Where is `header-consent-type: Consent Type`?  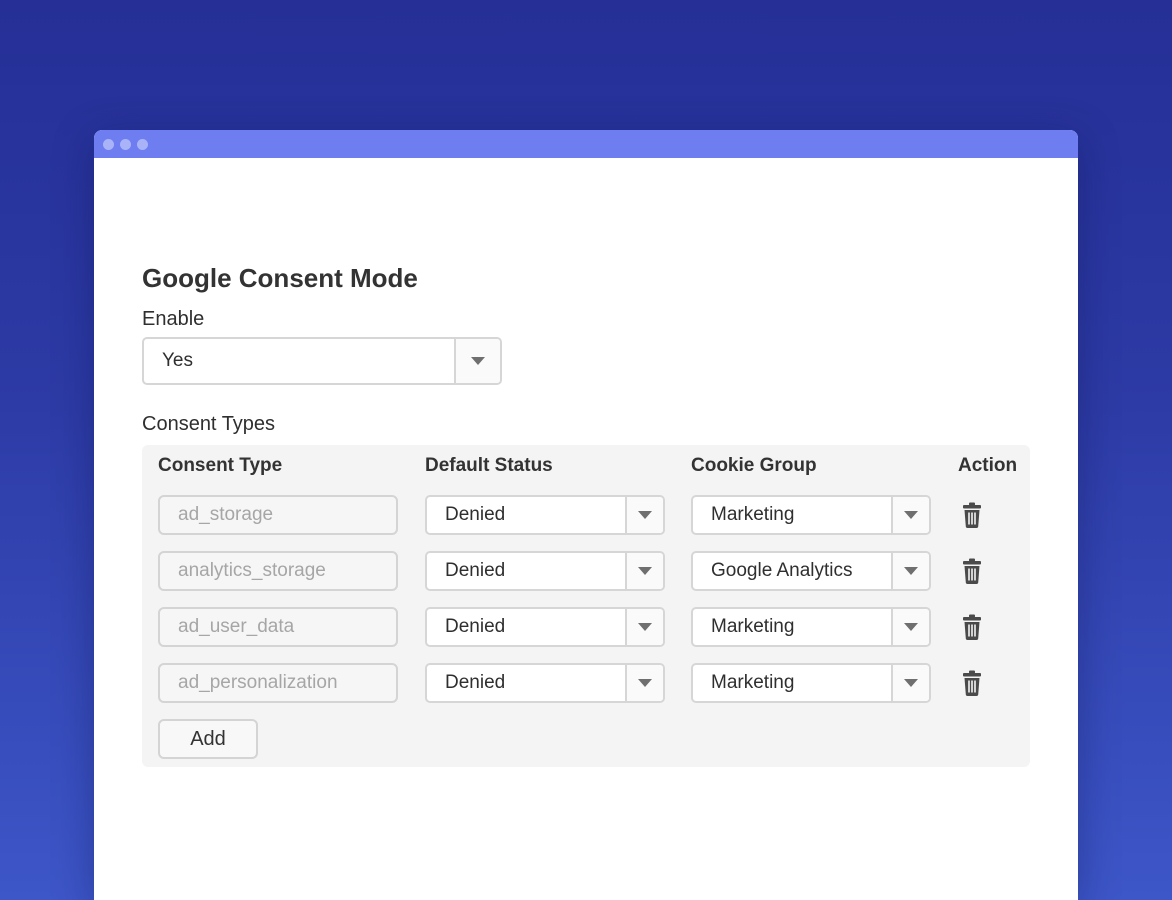 header-consent-type: Consent Type is located at coordinates (220, 465).